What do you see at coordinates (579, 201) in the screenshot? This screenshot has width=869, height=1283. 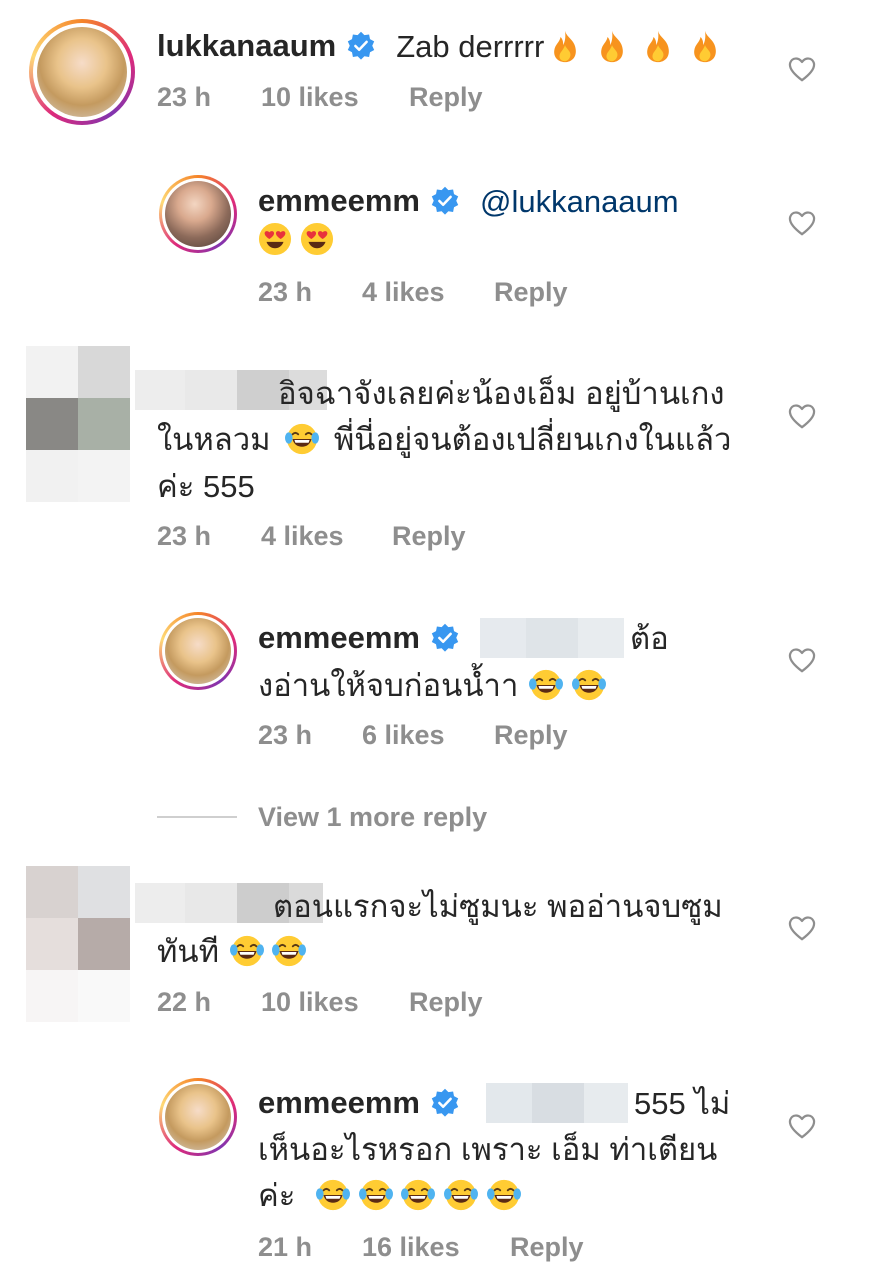 I see `mention-link: @lukkanaaum` at bounding box center [579, 201].